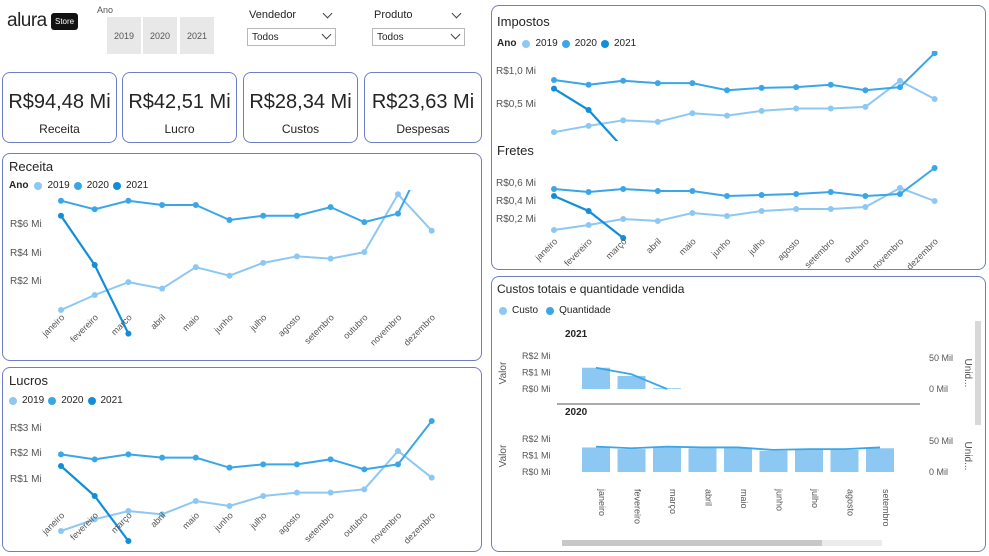 This screenshot has width=989, height=556. Describe the element at coordinates (124, 35) in the screenshot. I see `year-button-2019: 2019` at that location.